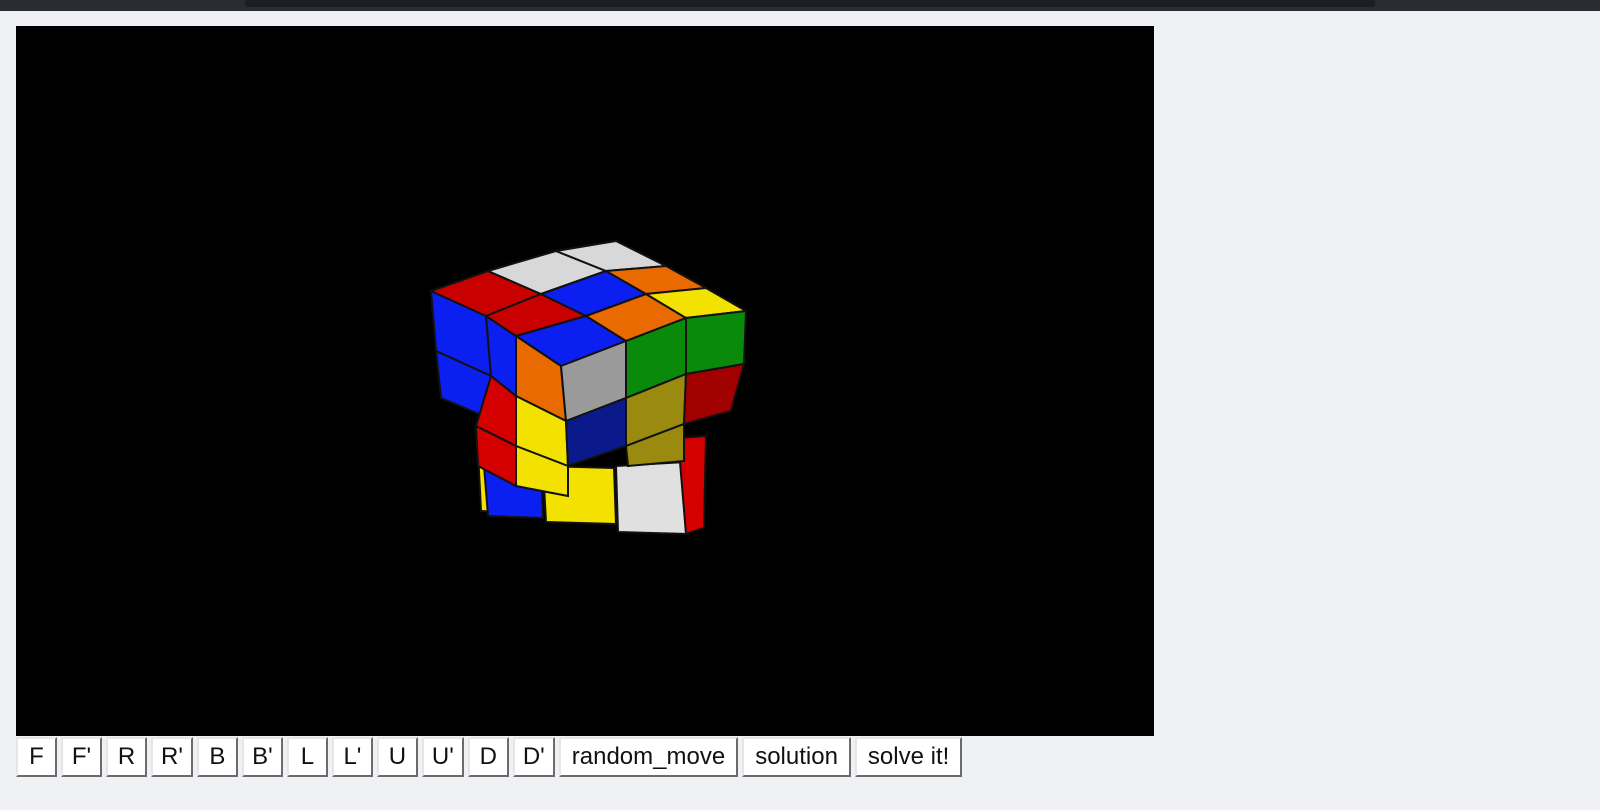 The image size is (1600, 810). Describe the element at coordinates (589, 387) in the screenshot. I see `rubiks-cube-render` at that location.